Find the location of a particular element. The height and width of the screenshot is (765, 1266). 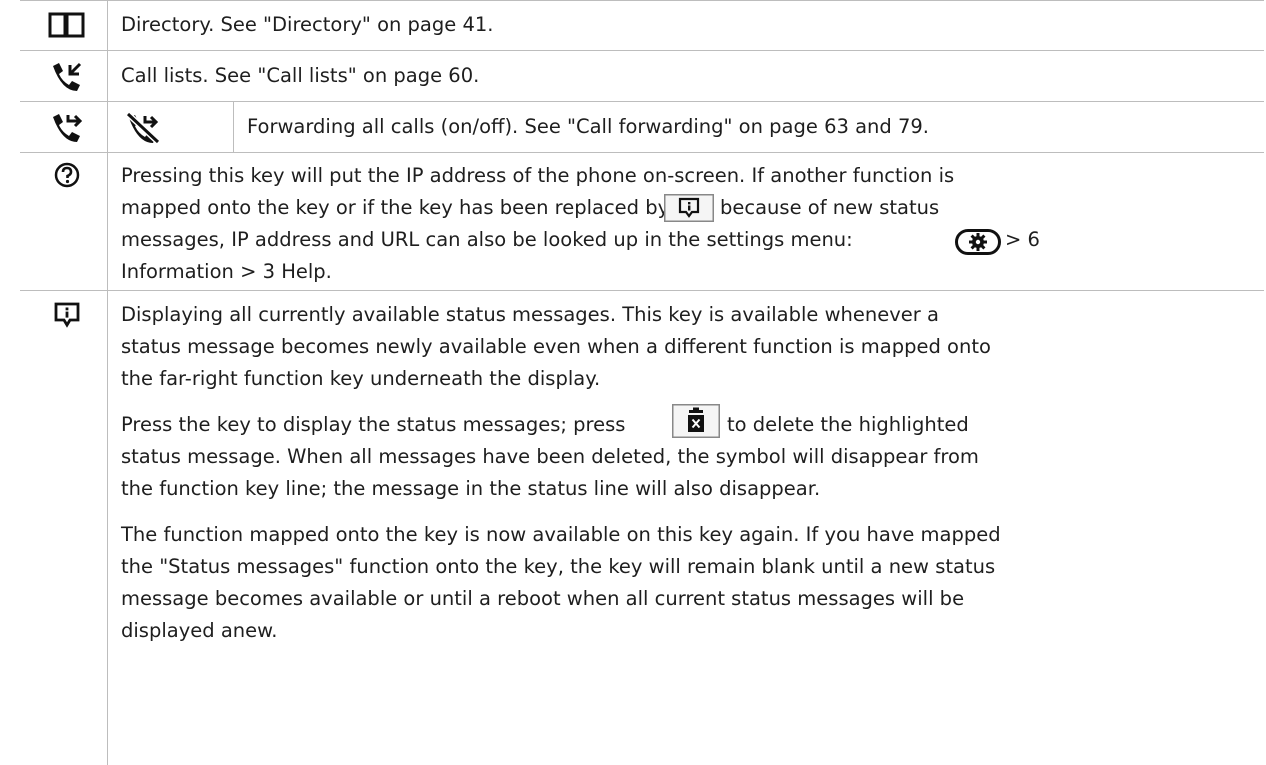

status-message-key-icon is located at coordinates (689, 208).